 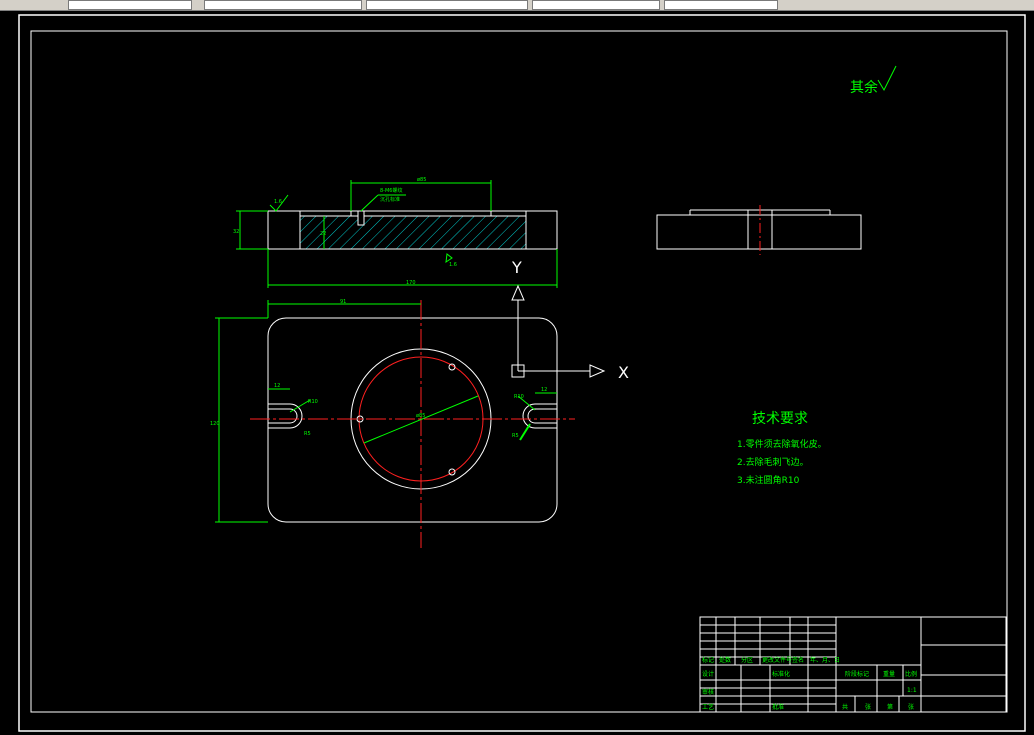 What do you see at coordinates (887, 78) in the screenshot?
I see `roughness-symbol` at bounding box center [887, 78].